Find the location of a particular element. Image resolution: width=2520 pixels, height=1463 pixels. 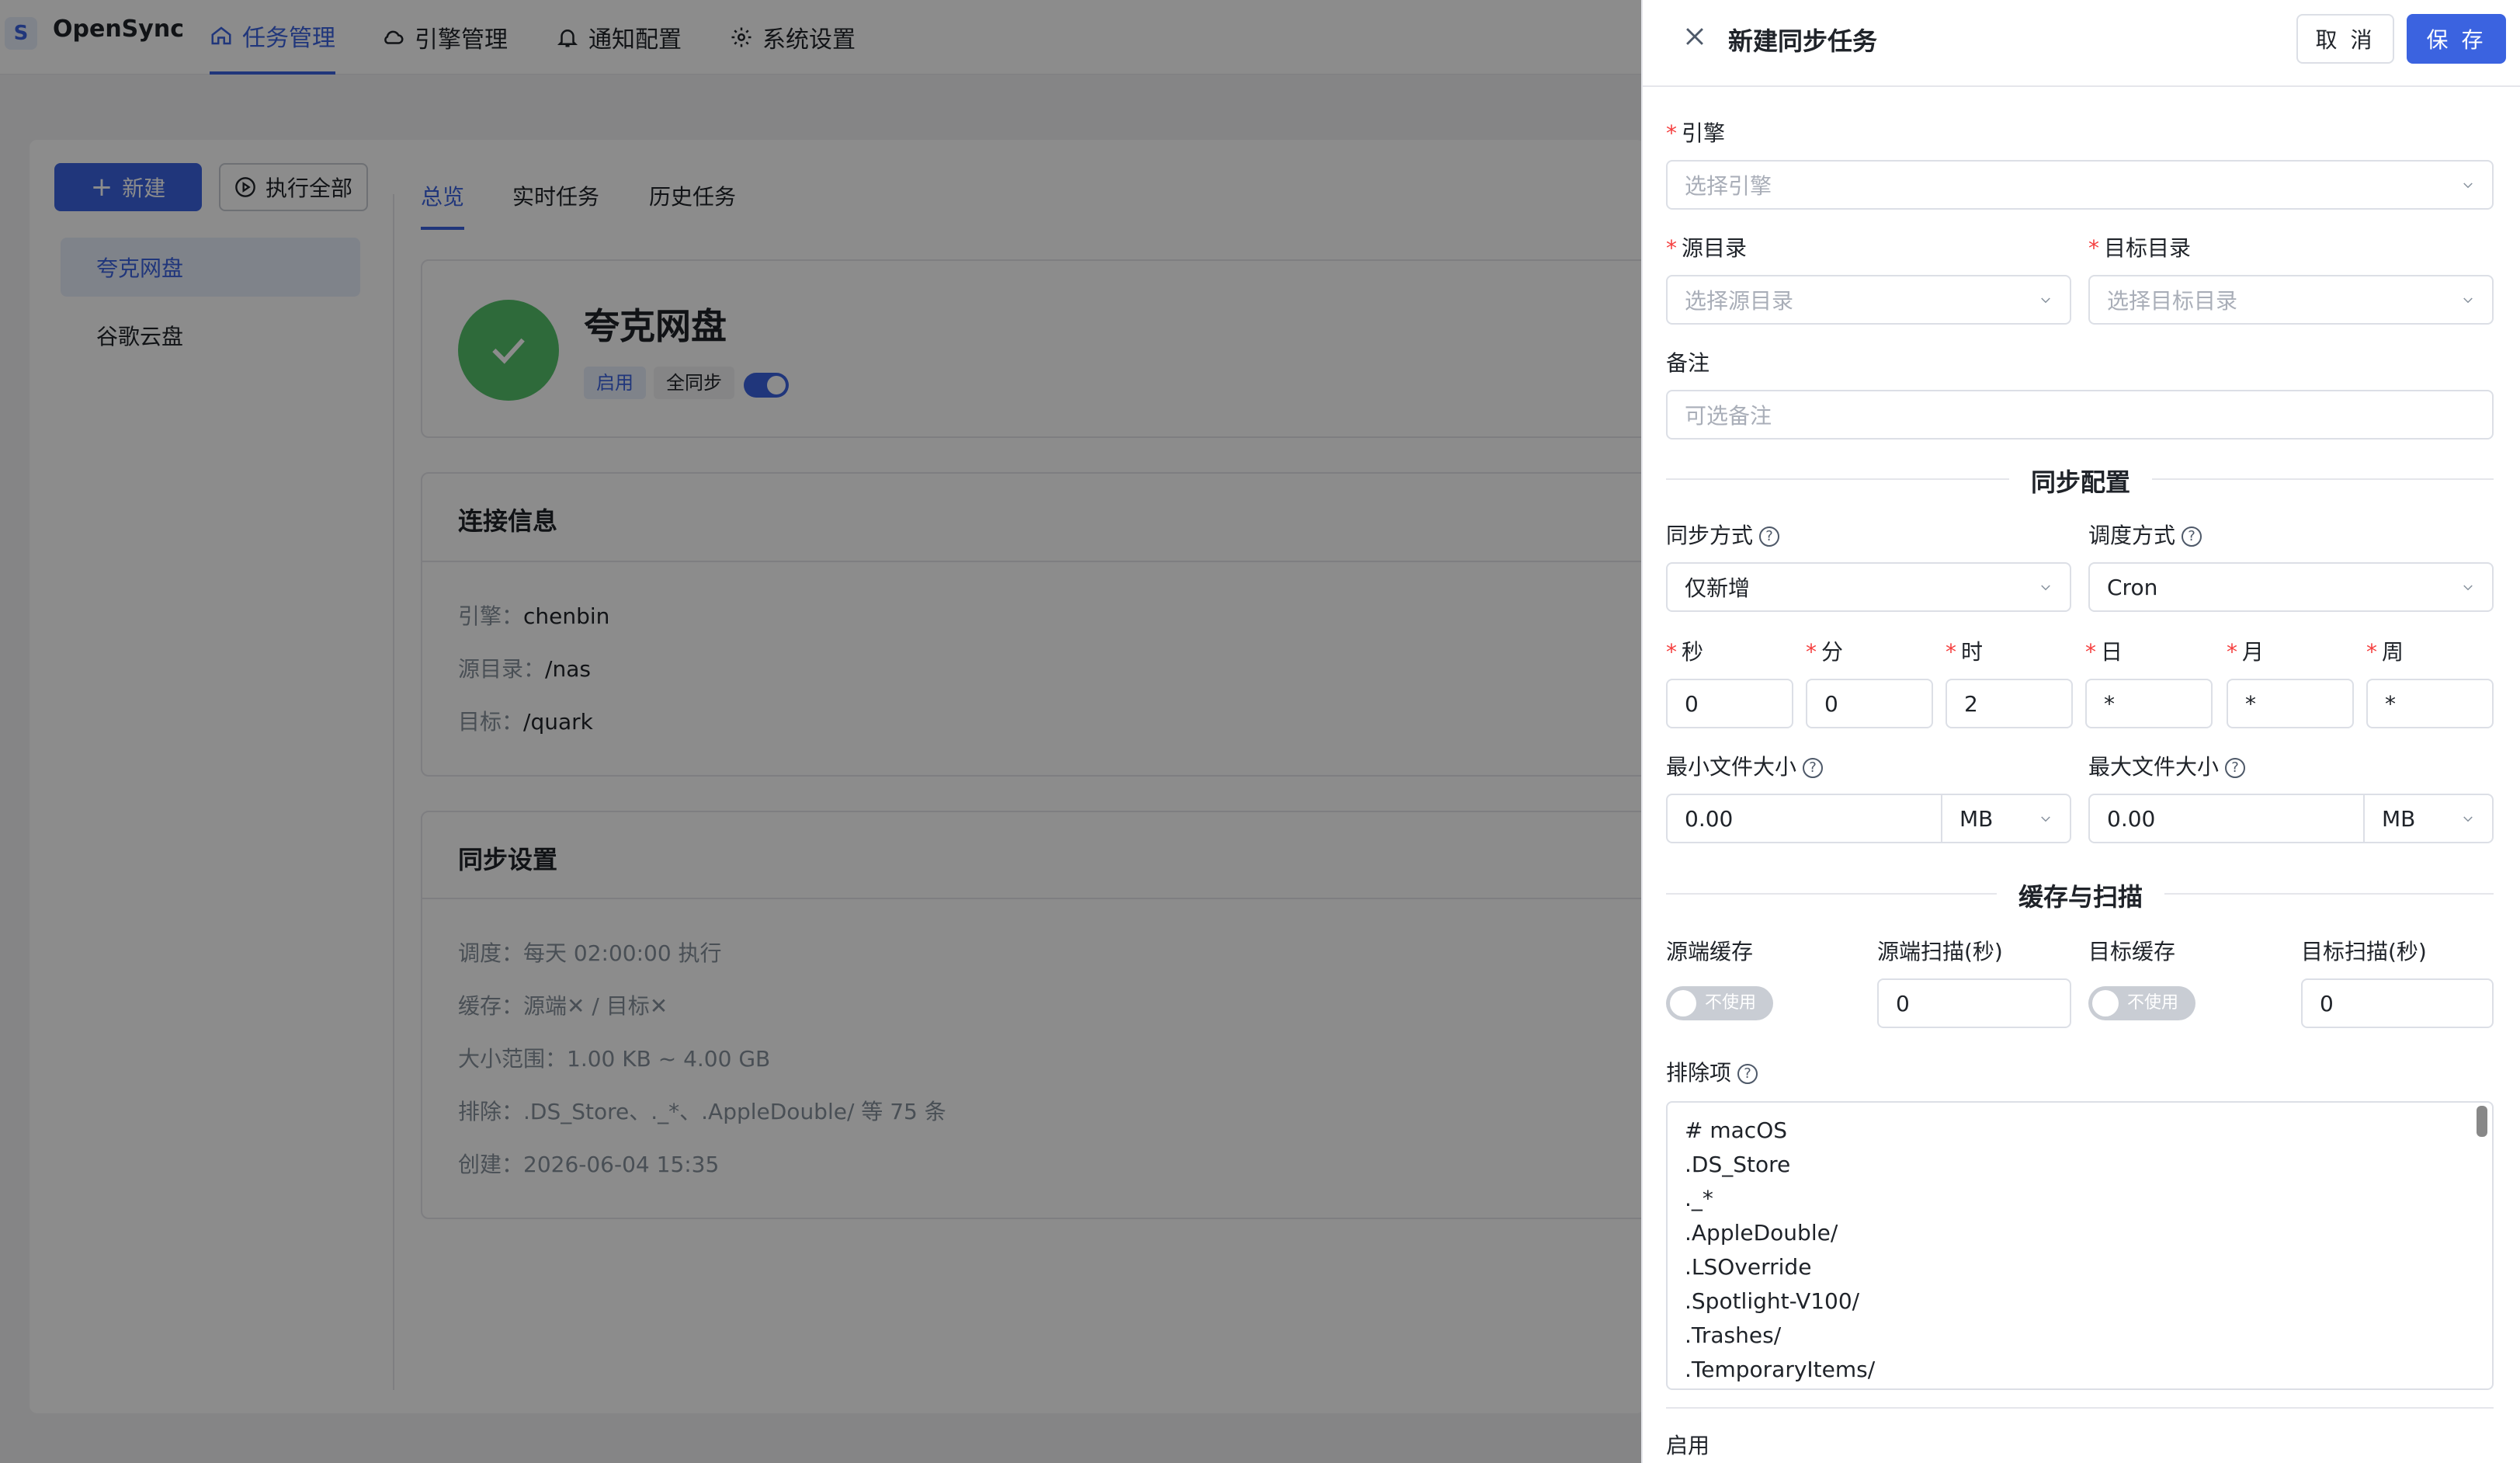

src-cache-label: 源端缓存 is located at coordinates (1710, 951).